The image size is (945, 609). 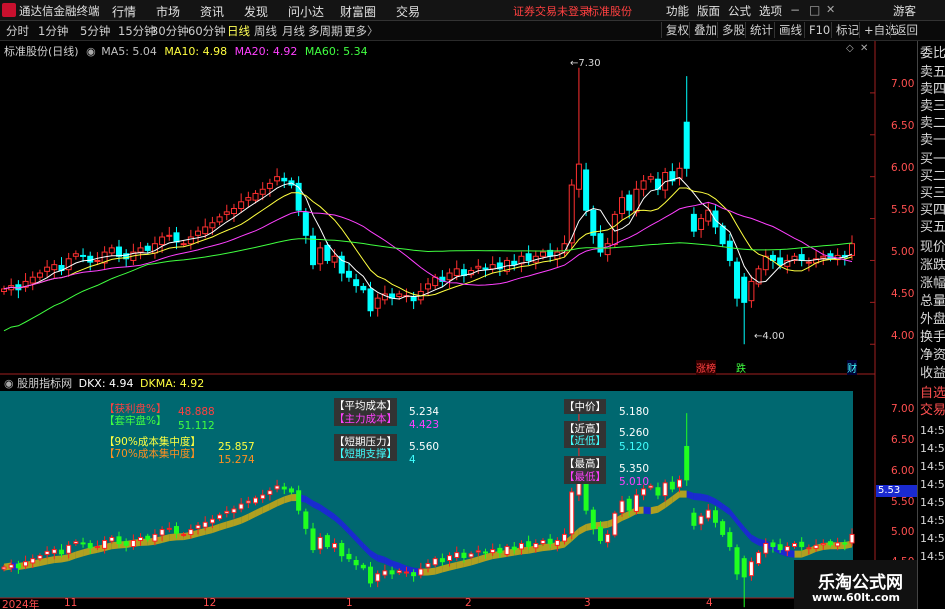 I want to click on side-tab-trade: 交易, so click(x=932, y=410).